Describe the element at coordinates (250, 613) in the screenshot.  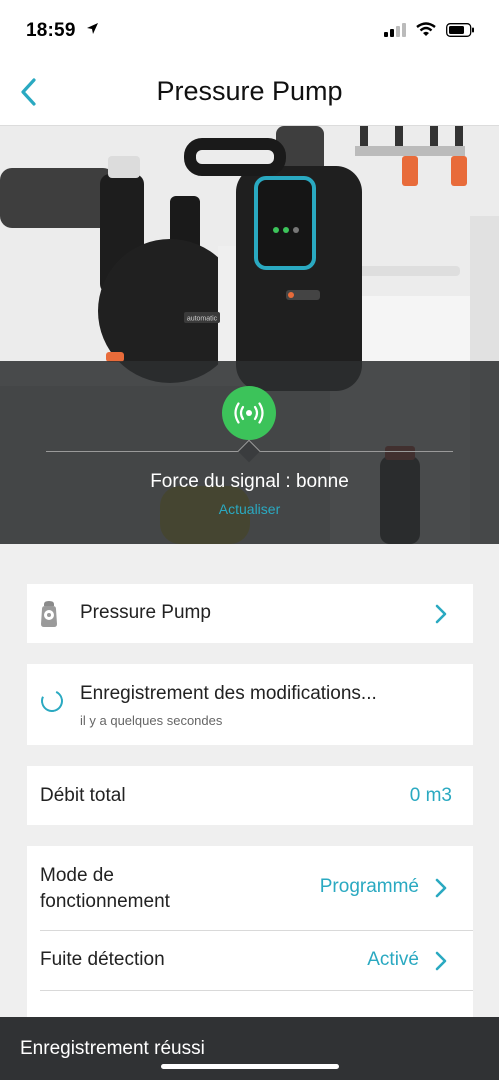
I see `device-row: Pressure Pump` at that location.